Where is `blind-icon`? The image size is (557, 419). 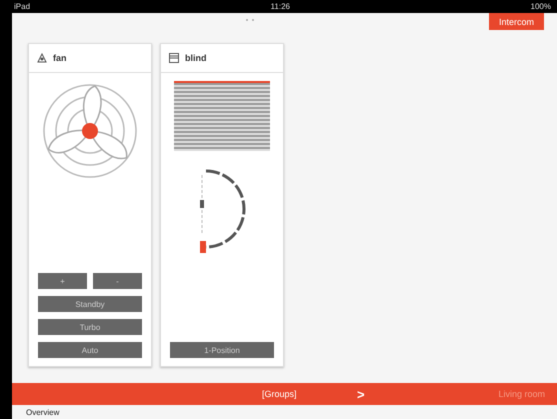 blind-icon is located at coordinates (174, 58).